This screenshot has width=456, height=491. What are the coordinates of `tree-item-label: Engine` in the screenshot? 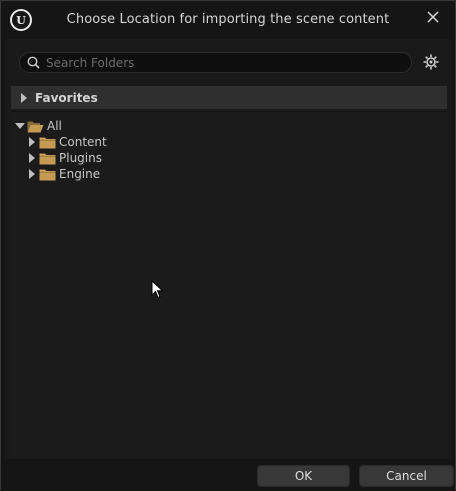 It's located at (80, 174).